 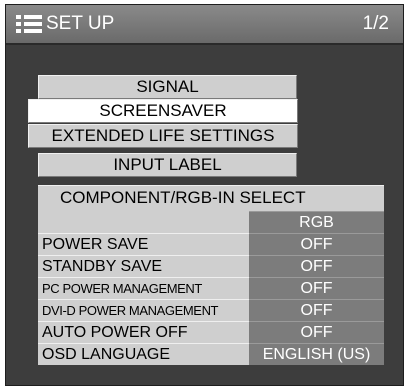 What do you see at coordinates (143, 288) in the screenshot?
I see `pc-power-management-label: PC POWER MANAGEMENT` at bounding box center [143, 288].